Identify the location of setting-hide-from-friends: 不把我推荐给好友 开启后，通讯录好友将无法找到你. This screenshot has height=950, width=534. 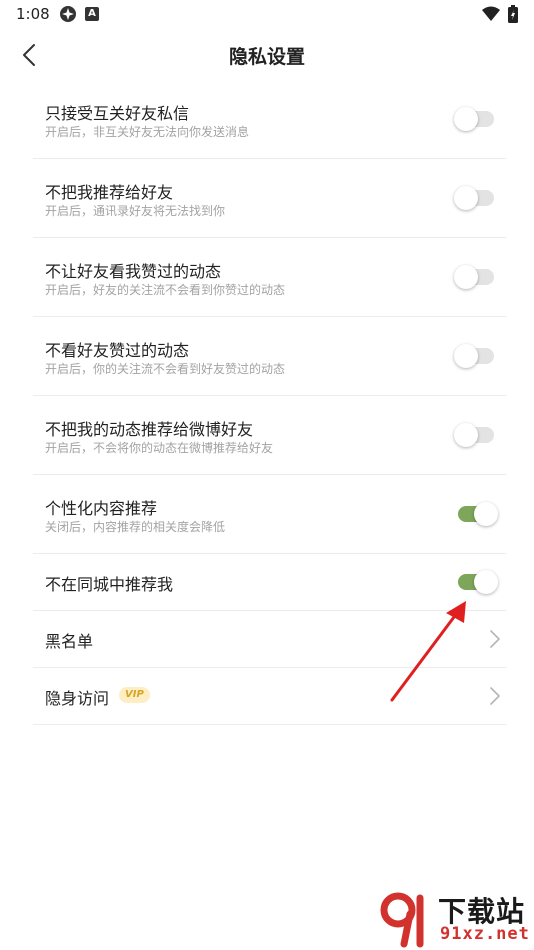
(269, 198).